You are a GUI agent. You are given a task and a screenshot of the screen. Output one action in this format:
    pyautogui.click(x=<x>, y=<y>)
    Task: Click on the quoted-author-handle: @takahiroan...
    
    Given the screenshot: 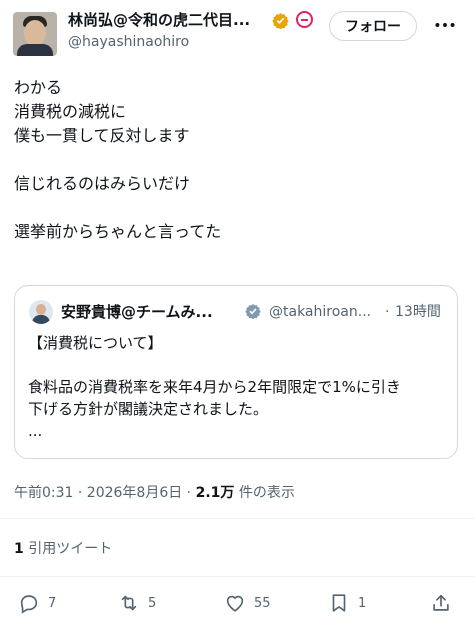 What is the action you would take?
    pyautogui.click(x=320, y=312)
    